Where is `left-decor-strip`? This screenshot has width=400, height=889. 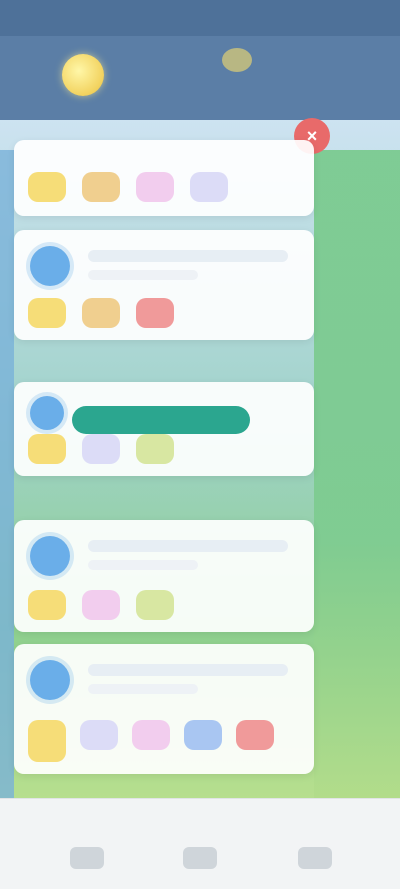
left-decor-strip is located at coordinates (7, 475).